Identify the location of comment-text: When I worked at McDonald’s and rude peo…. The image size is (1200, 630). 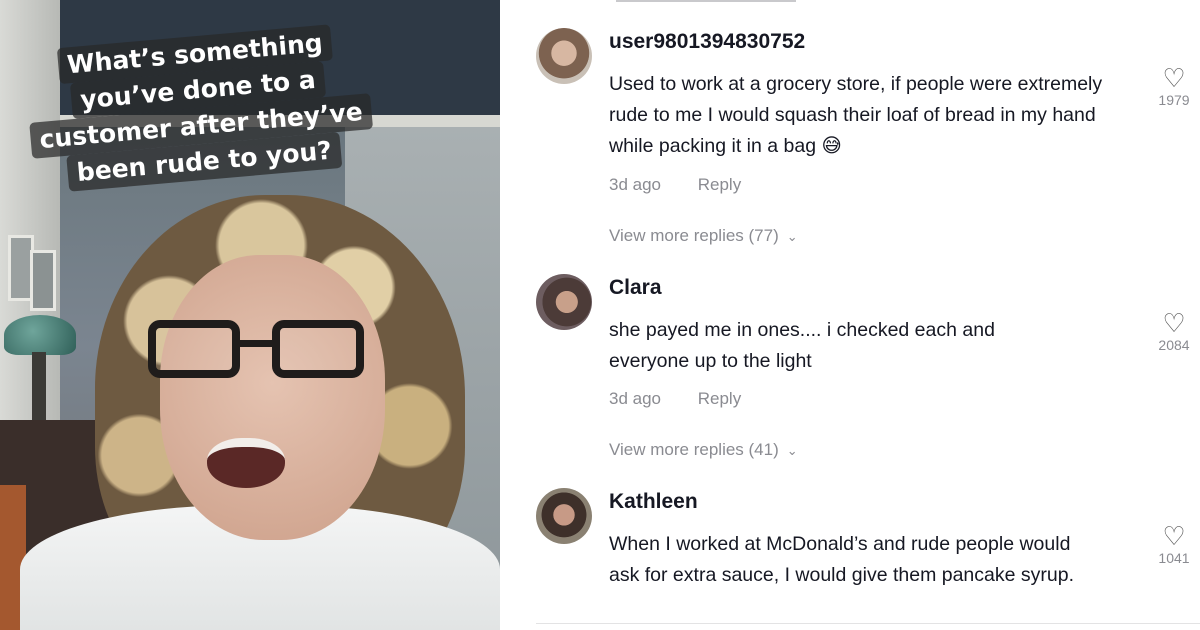
(841, 559).